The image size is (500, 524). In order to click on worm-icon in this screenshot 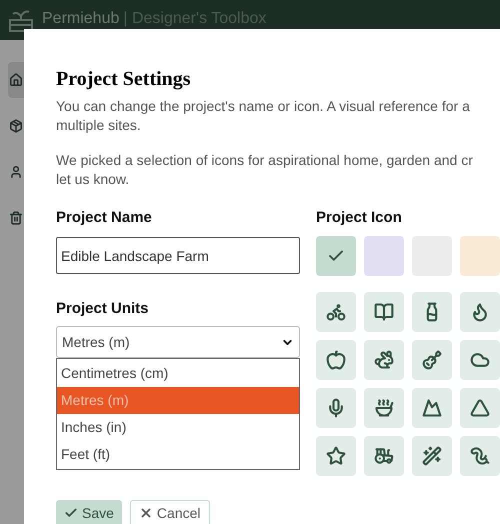, I will do `click(480, 456)`.